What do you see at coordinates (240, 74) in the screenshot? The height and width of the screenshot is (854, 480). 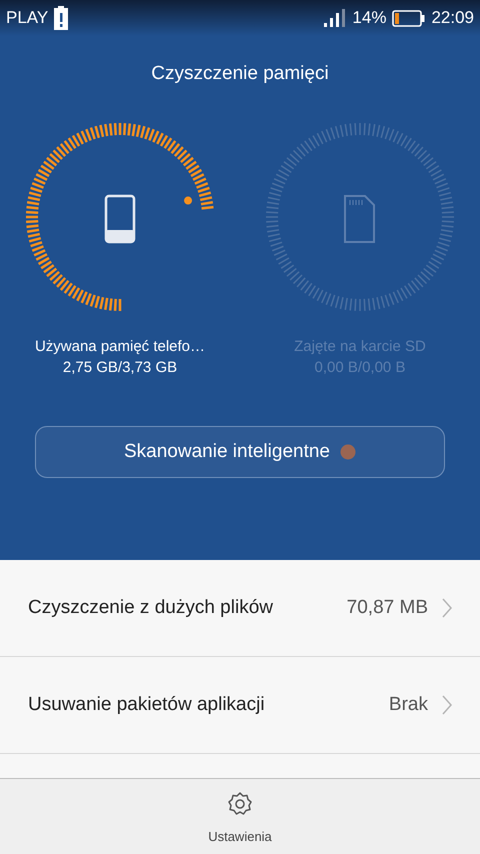 I see `screen-title: Czyszczenie pamięci` at bounding box center [240, 74].